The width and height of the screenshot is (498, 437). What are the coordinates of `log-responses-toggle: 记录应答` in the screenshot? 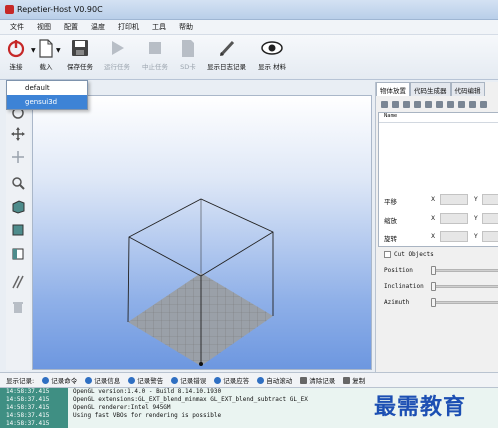 It's located at (231, 380).